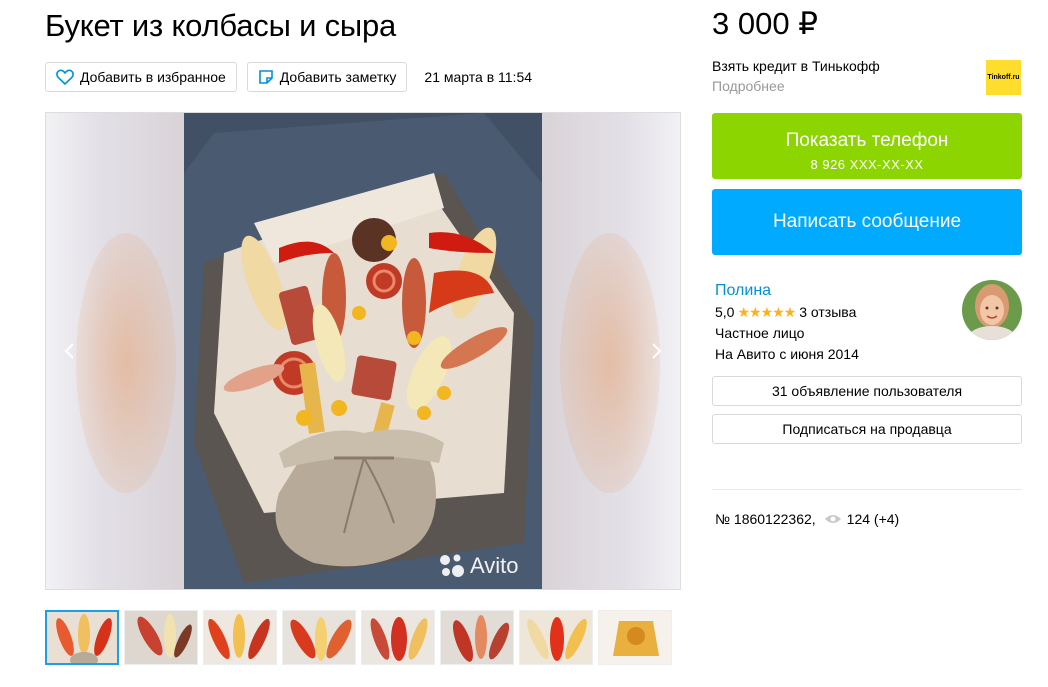 This screenshot has height=687, width=1048. Describe the element at coordinates (867, 391) in the screenshot. I see `user-ads-button: 31 объявление пользователя` at that location.